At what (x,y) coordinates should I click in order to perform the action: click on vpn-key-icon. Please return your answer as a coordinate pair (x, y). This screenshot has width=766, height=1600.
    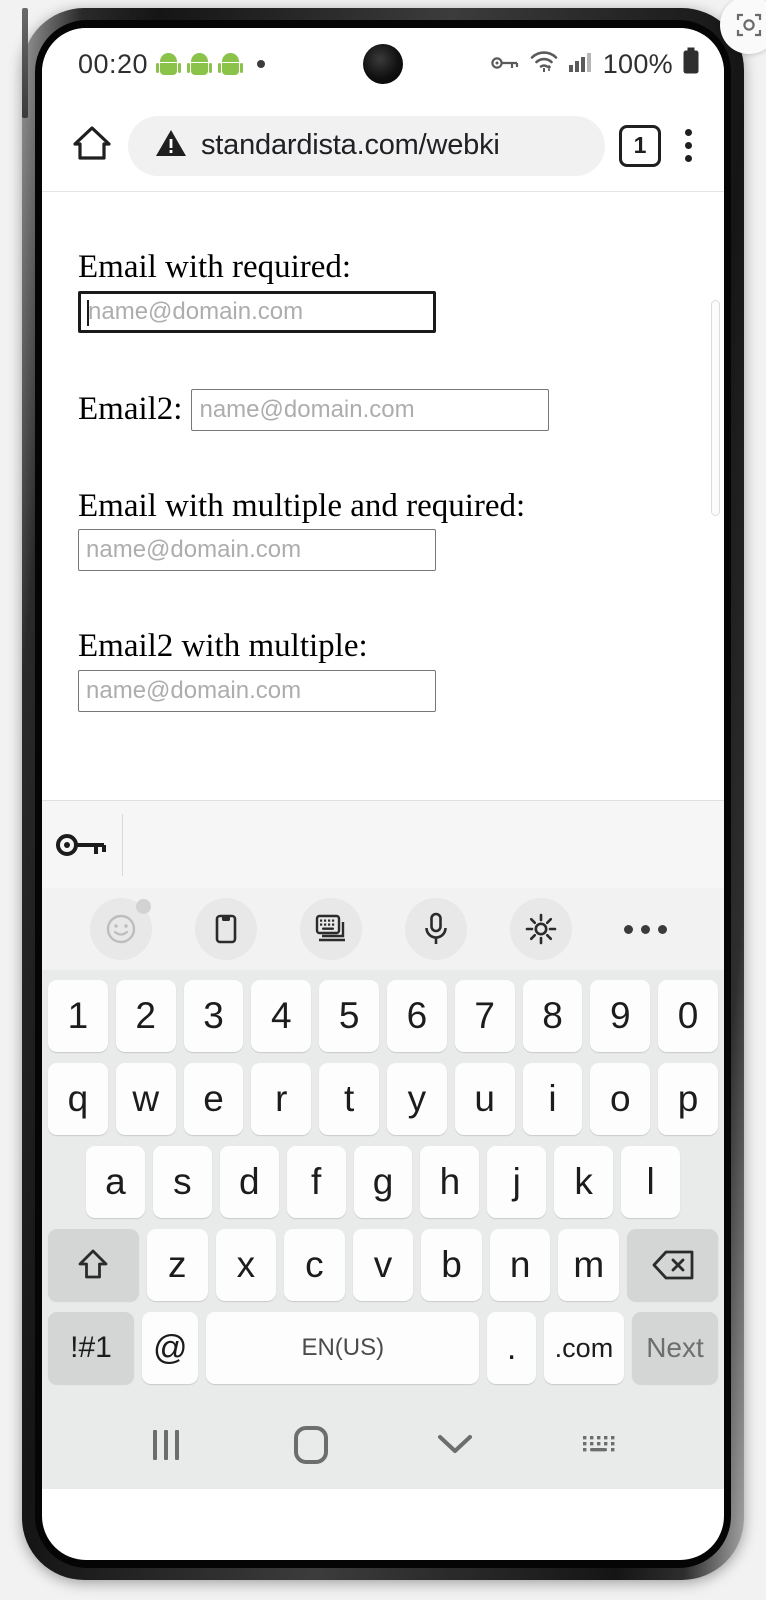
    Looking at the image, I should click on (505, 64).